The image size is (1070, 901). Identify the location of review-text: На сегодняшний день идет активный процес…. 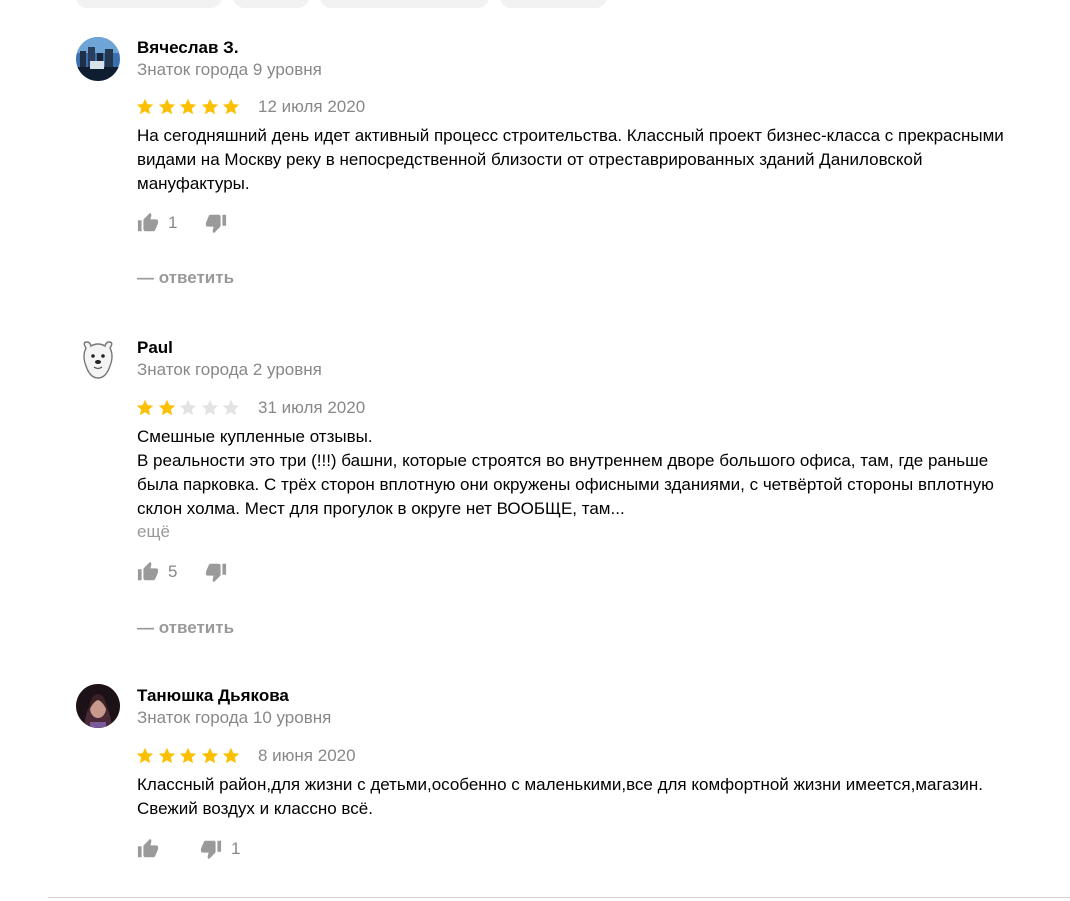
(577, 160).